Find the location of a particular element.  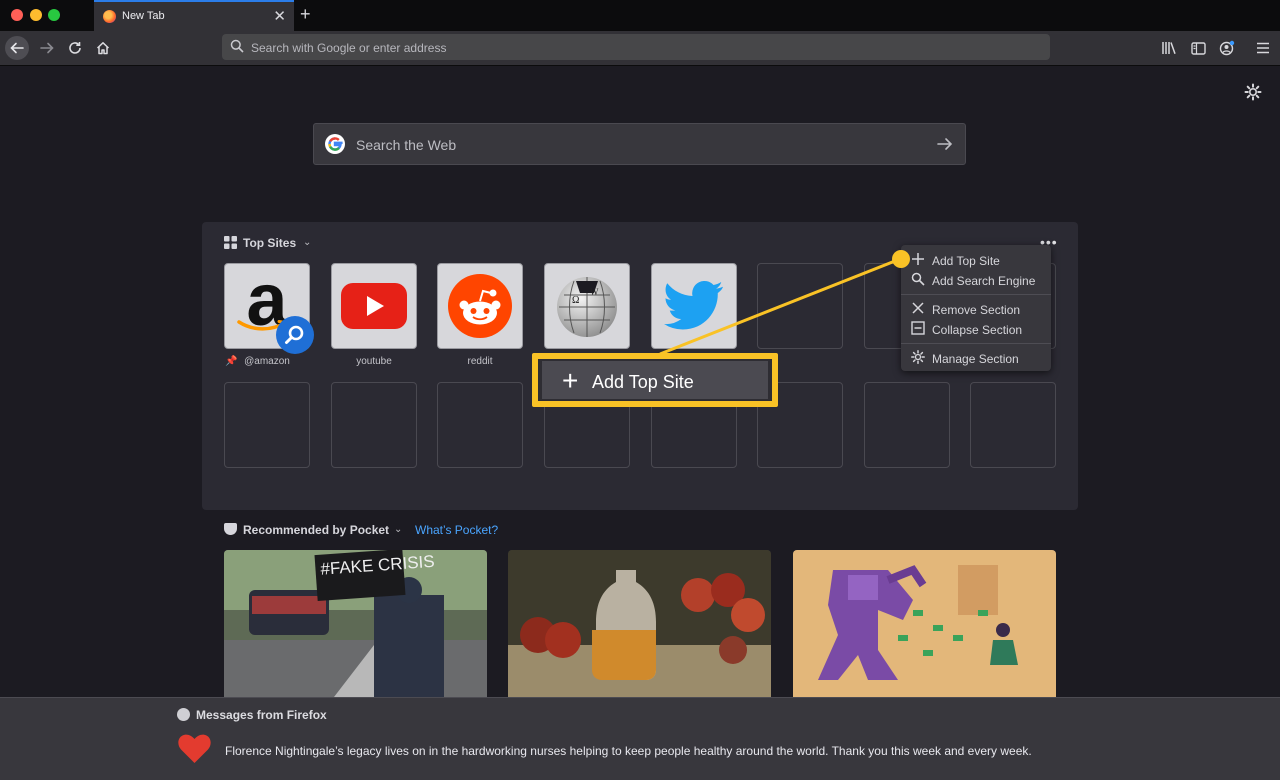

library-button is located at coordinates (1169, 48).